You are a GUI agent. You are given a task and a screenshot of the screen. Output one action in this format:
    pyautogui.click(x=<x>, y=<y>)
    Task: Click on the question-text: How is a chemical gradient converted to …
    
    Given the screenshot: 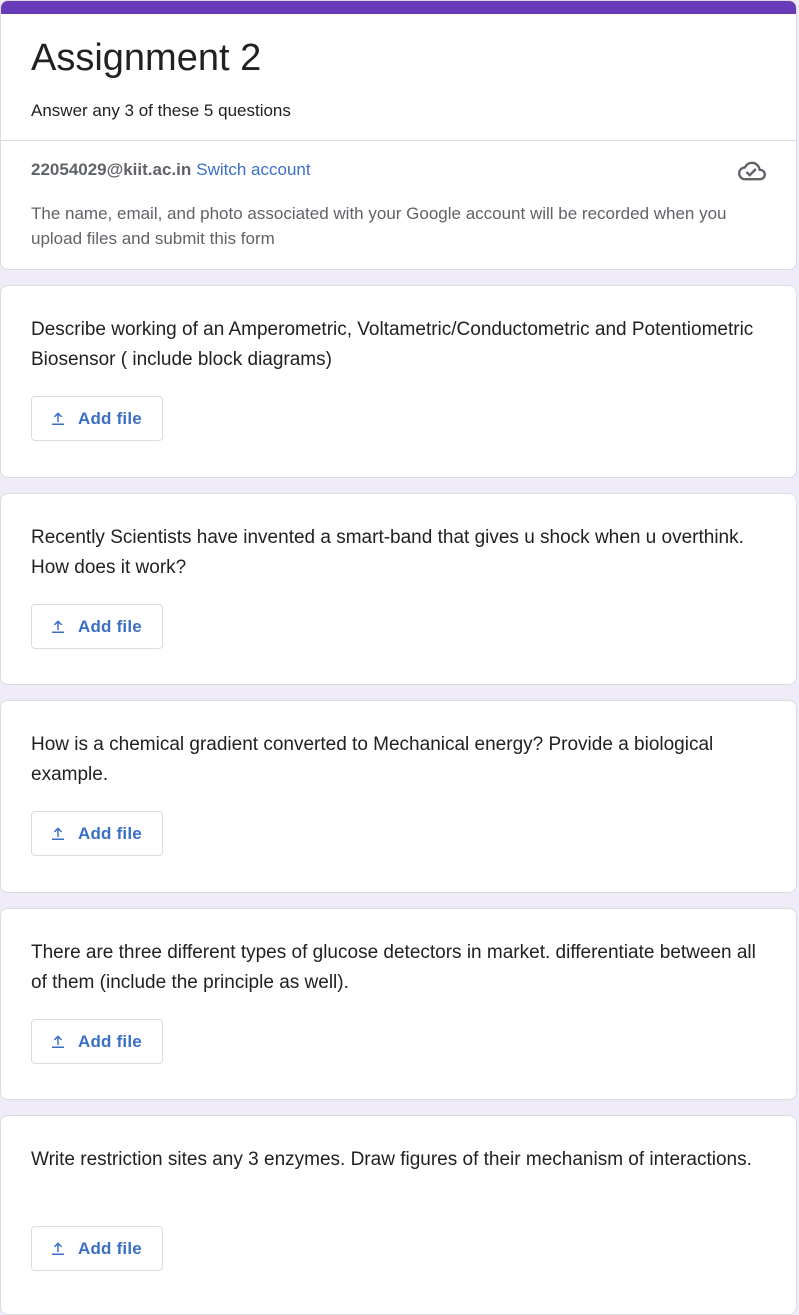 What is the action you would take?
    pyautogui.click(x=372, y=759)
    